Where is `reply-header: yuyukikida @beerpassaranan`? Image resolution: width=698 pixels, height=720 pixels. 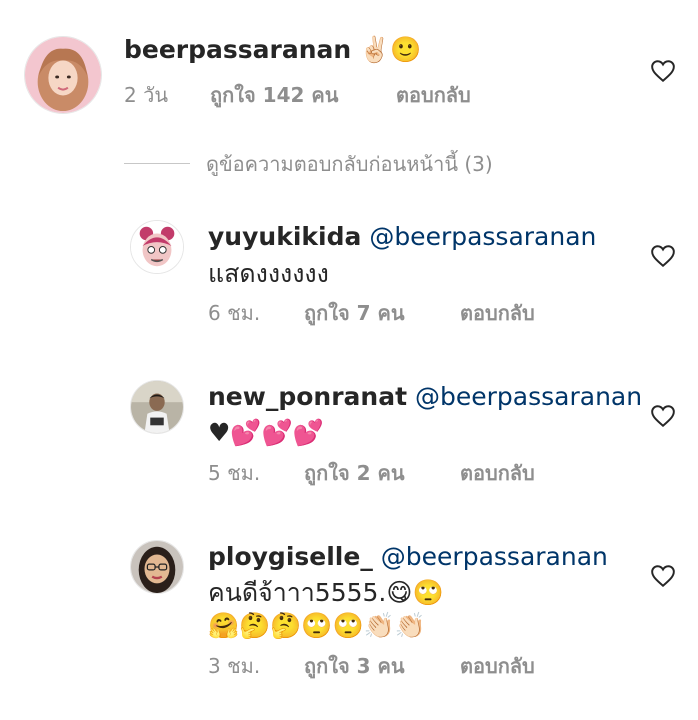 reply-header: yuyukikida @beerpassaranan is located at coordinates (402, 237).